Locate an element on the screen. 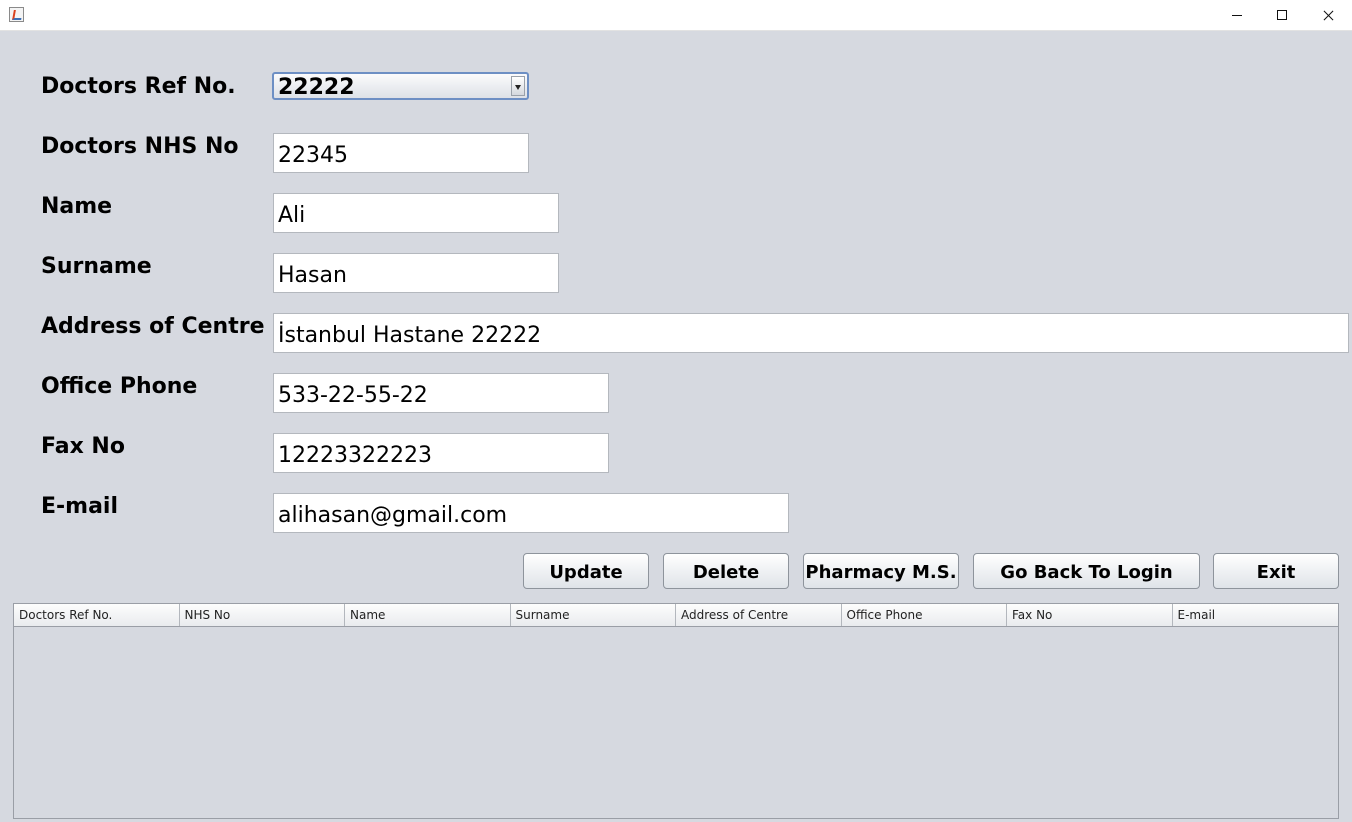 Image resolution: width=1352 pixels, height=822 pixels. column-header-name: Name is located at coordinates (428, 615).